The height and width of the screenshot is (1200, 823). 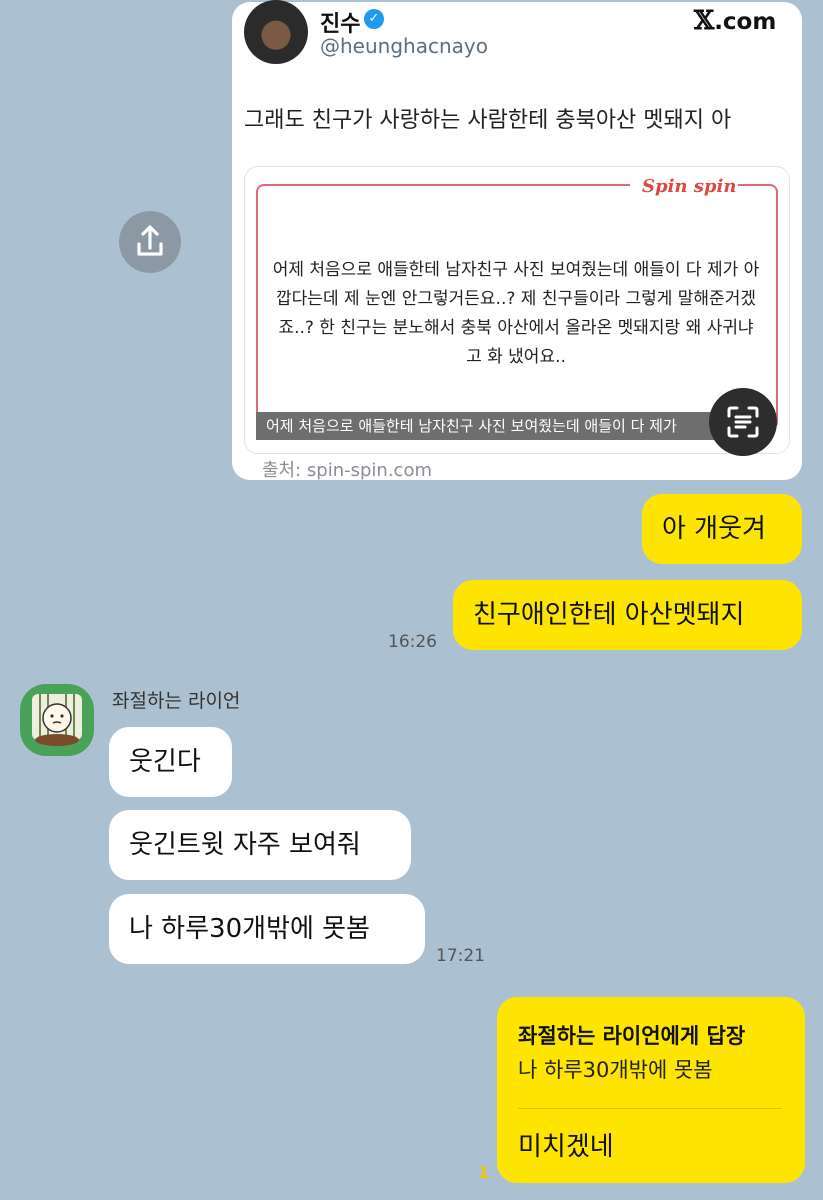 What do you see at coordinates (745, 22) in the screenshot?
I see `tweet-site-domain: .com` at bounding box center [745, 22].